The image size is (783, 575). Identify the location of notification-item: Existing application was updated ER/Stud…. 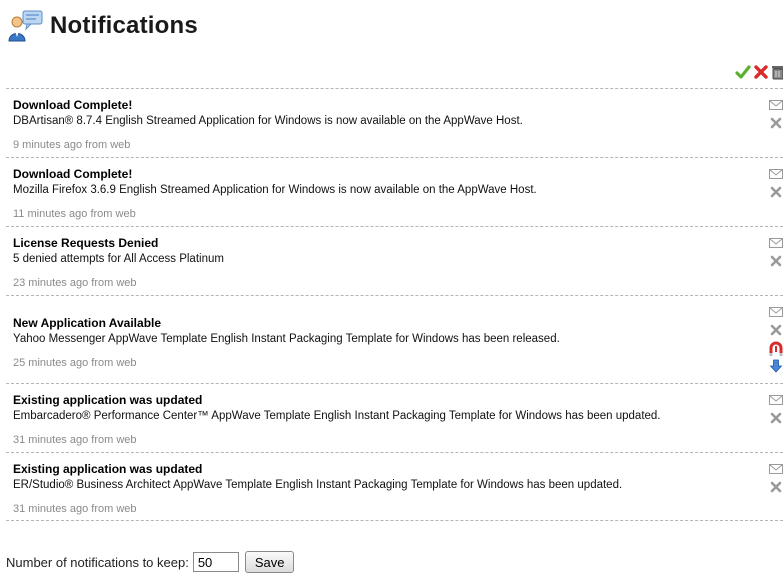
(394, 486).